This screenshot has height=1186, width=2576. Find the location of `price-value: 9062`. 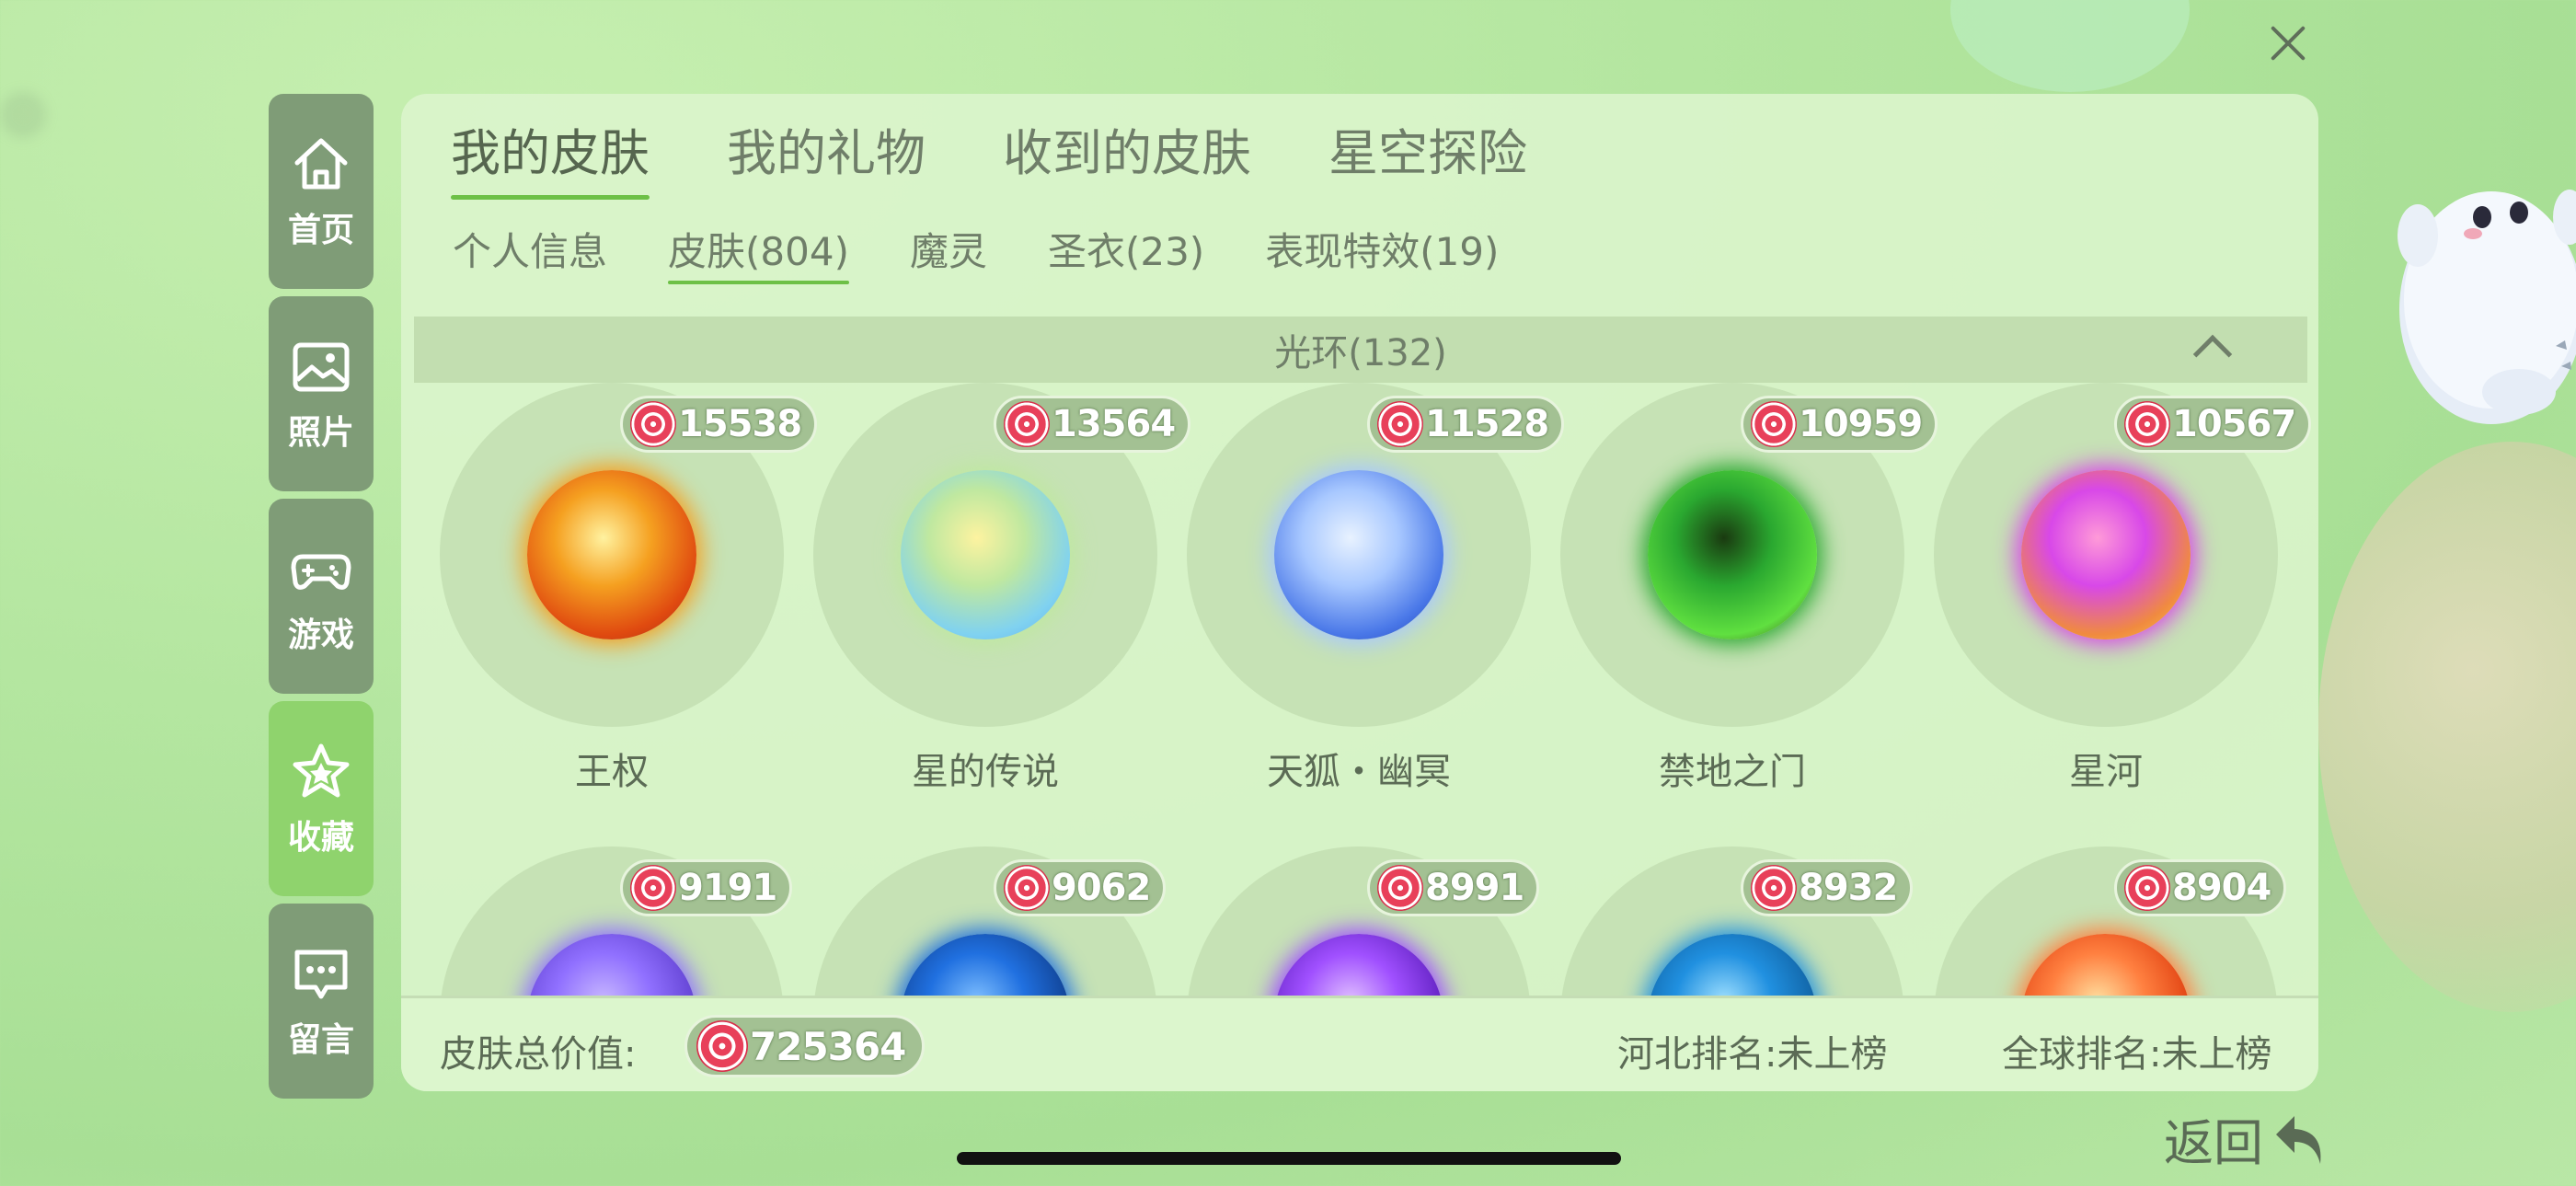

price-value: 9062 is located at coordinates (1101, 888).